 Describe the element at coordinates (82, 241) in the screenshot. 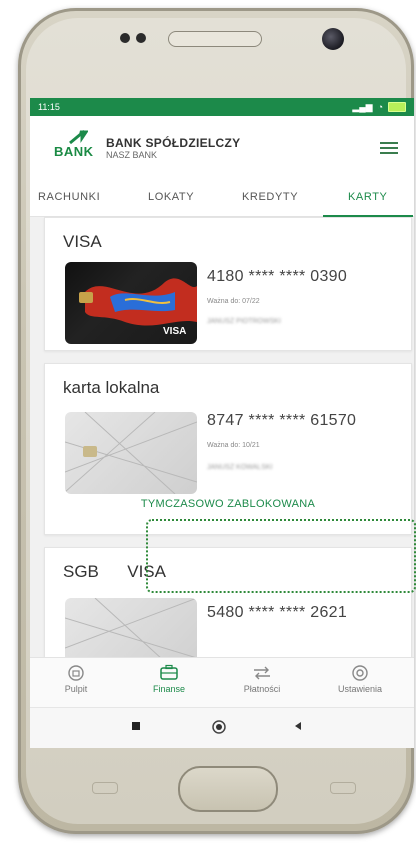

I see `card-title: VISA` at that location.